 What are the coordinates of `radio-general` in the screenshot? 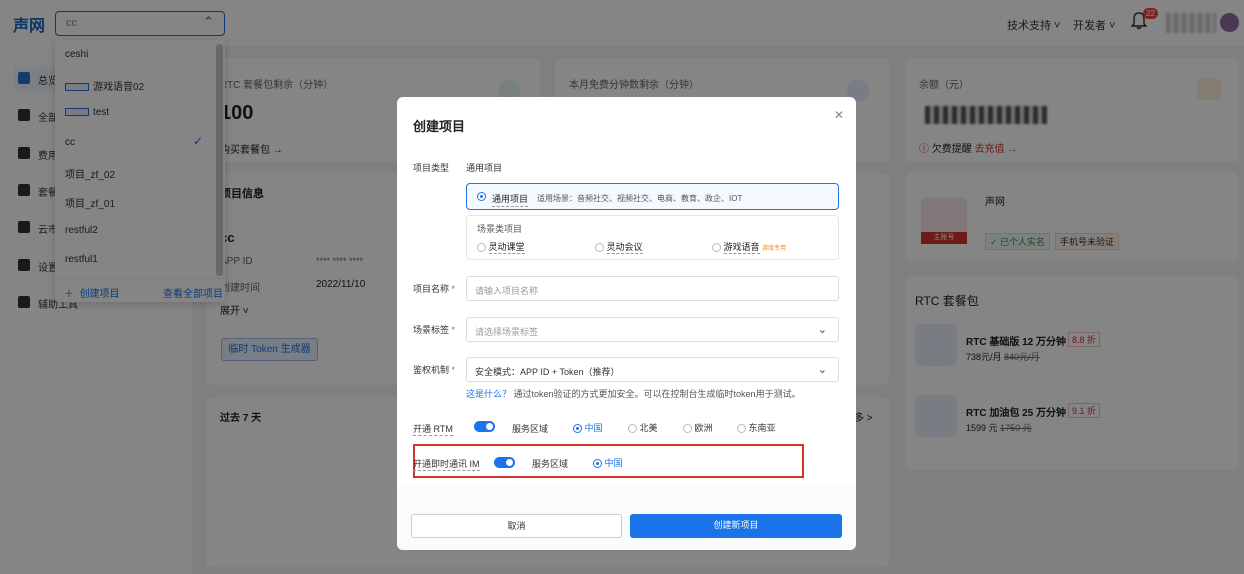 It's located at (481, 196).